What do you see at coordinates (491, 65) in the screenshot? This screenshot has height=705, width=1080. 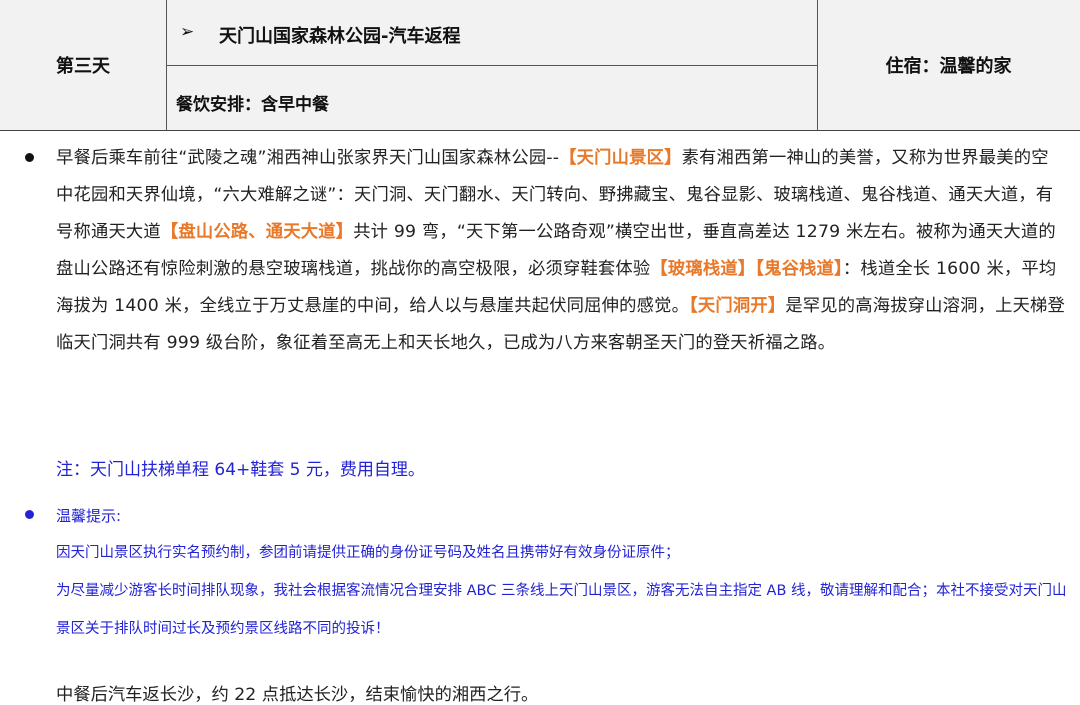 I see `divider` at bounding box center [491, 65].